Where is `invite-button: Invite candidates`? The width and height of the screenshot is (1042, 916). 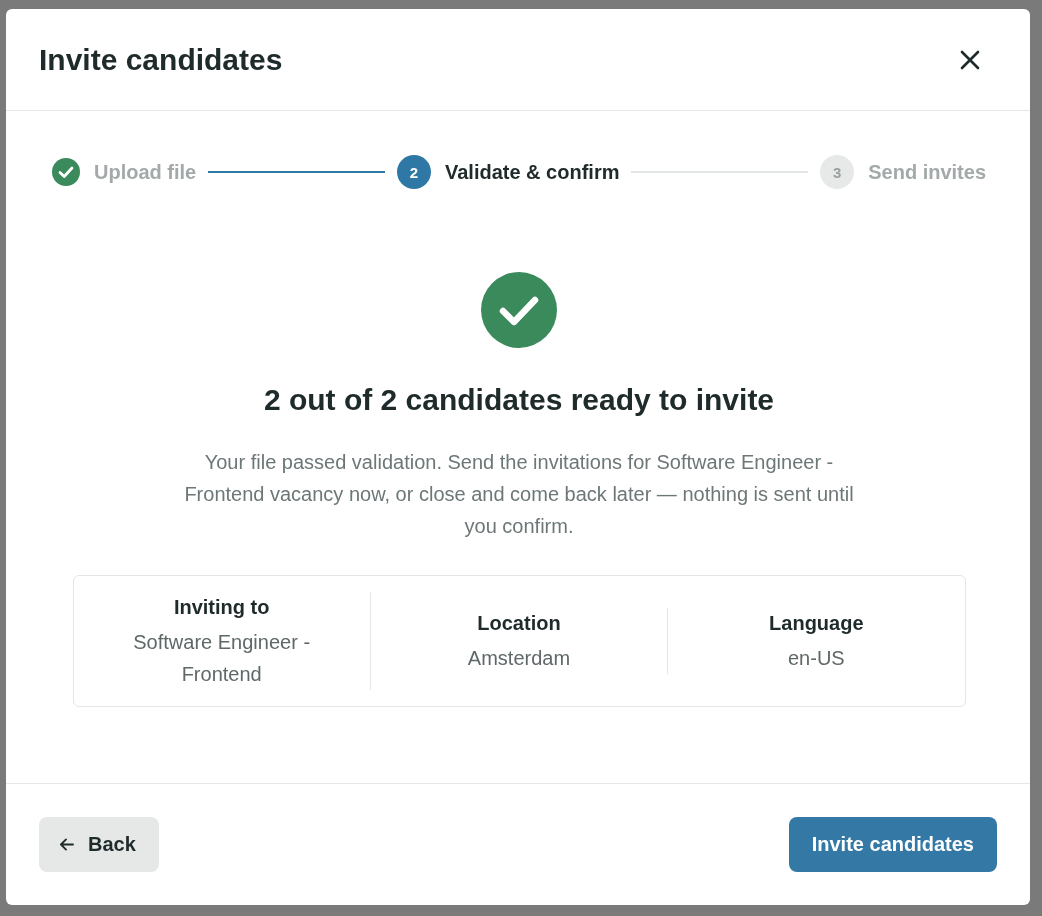
invite-button: Invite candidates is located at coordinates (892, 844).